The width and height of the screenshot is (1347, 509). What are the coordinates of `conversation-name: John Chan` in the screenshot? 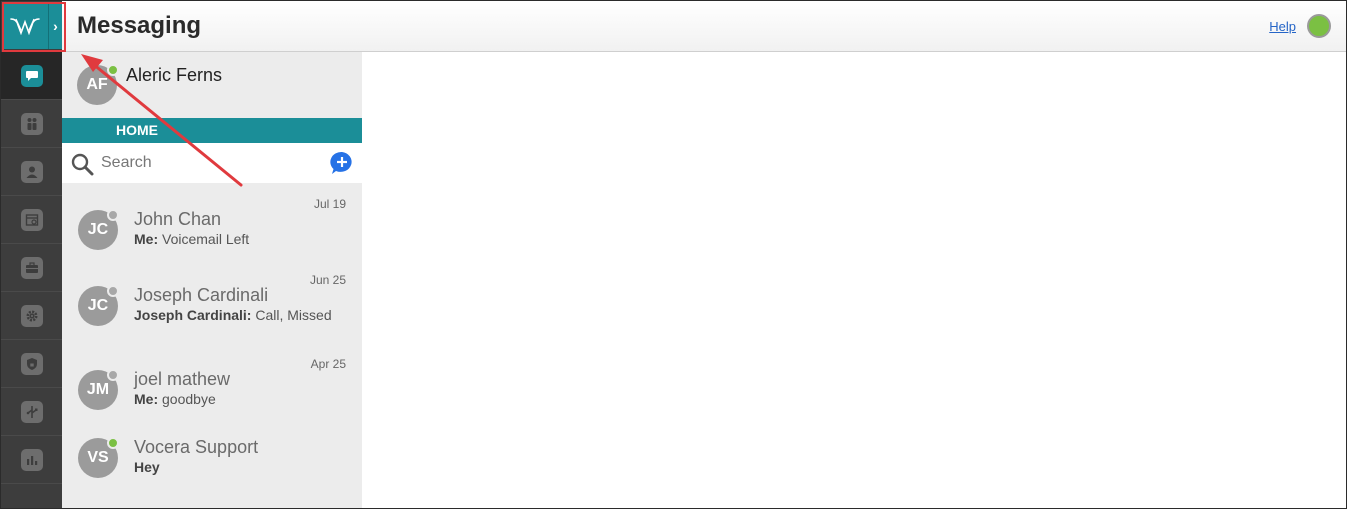 It's located at (178, 219).